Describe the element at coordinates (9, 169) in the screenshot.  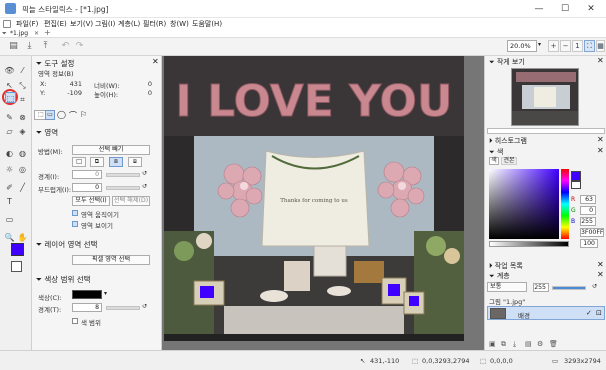
I see `dodge-tool-icon: ☼` at that location.